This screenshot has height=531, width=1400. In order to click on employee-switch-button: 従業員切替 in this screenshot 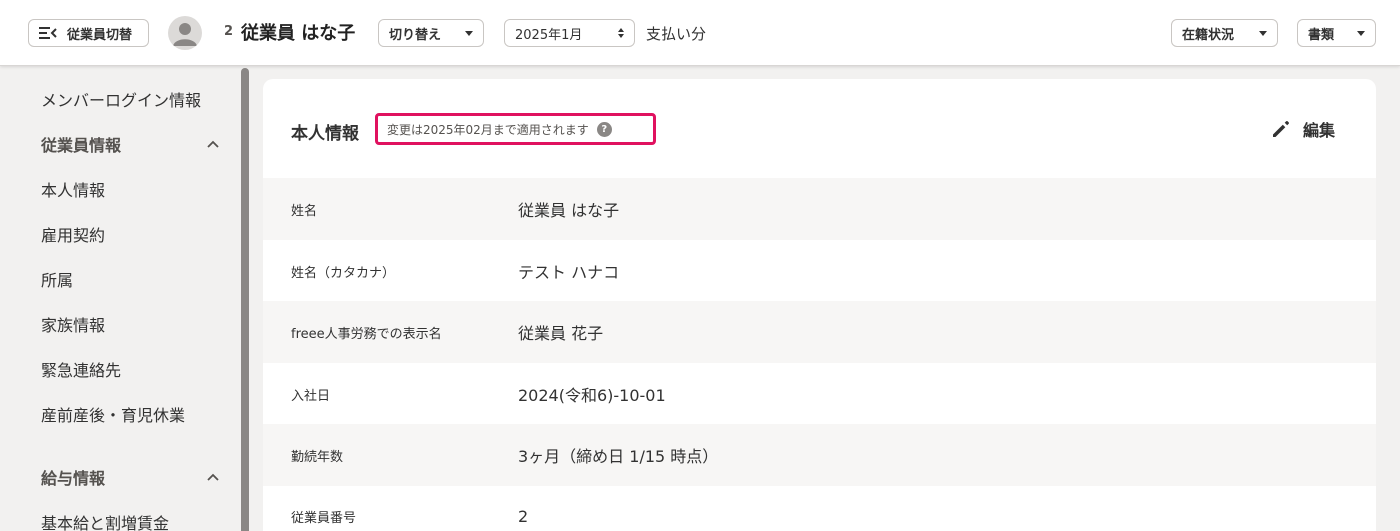, I will do `click(88, 33)`.